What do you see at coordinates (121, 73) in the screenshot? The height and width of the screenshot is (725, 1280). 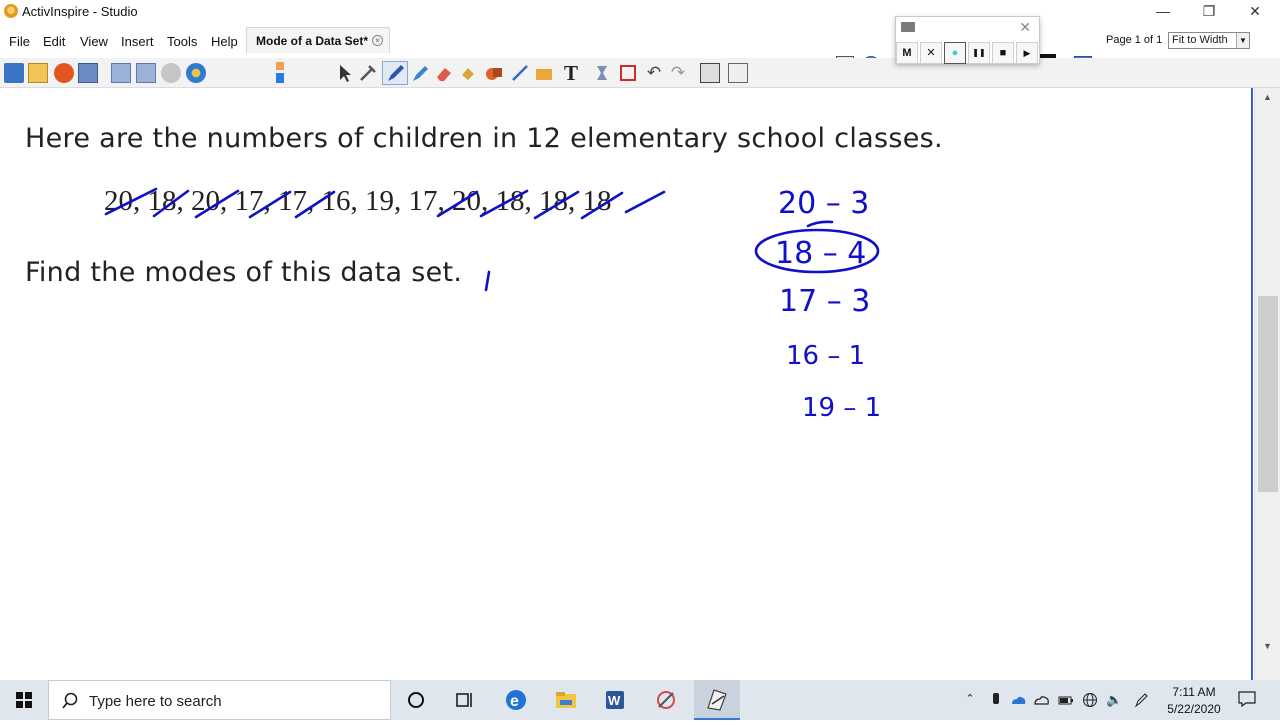 I see `previous-page-icon` at bounding box center [121, 73].